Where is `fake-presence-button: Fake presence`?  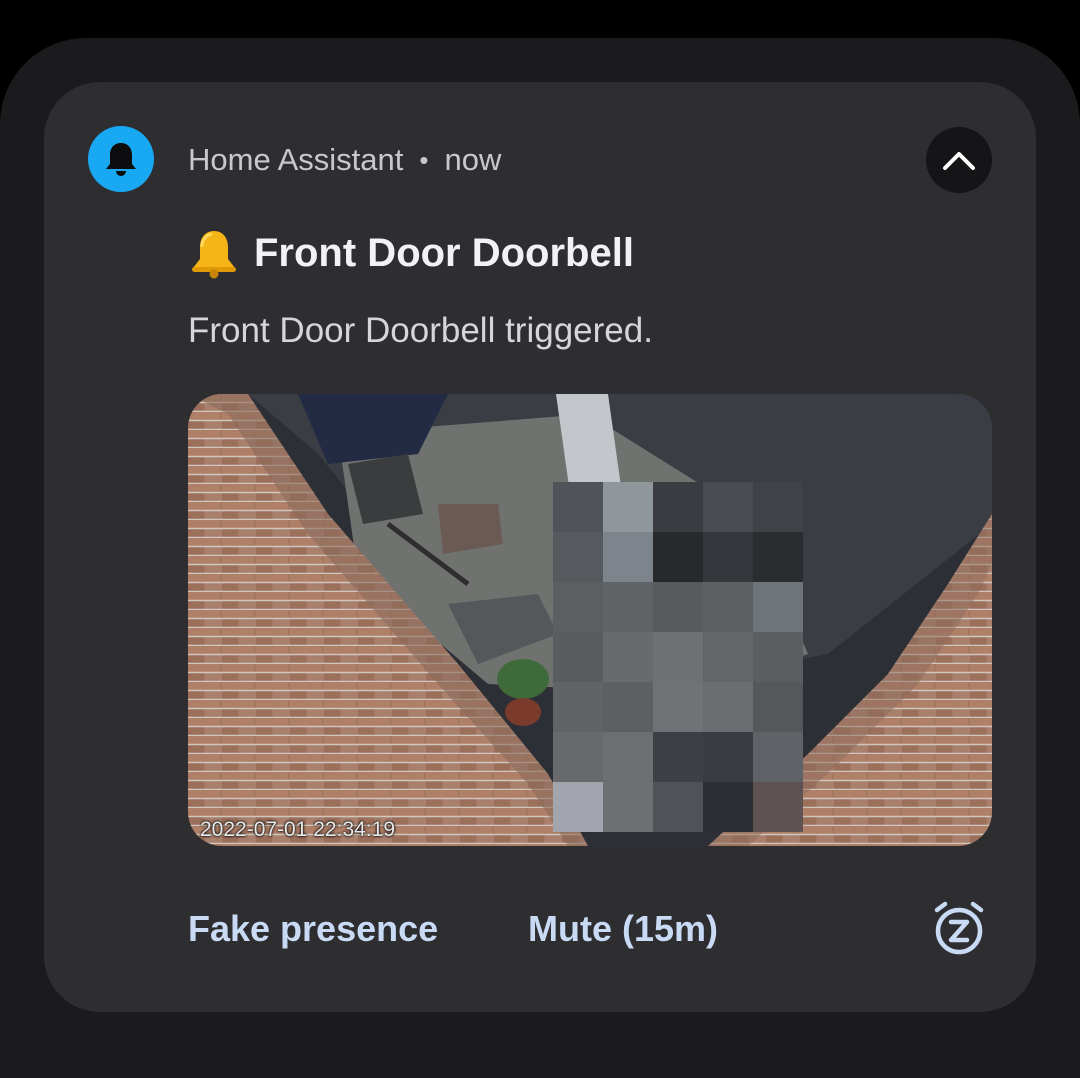 fake-presence-button: Fake presence is located at coordinates (313, 929).